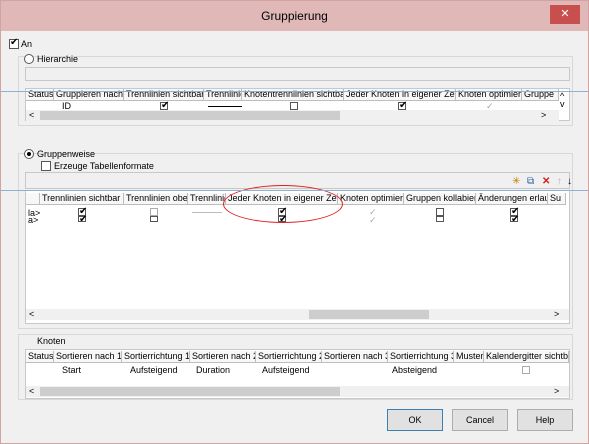 This screenshot has height=444, width=589. Describe the element at coordinates (58, 59) in the screenshot. I see `hierarchy-label: Hierarchie` at that location.